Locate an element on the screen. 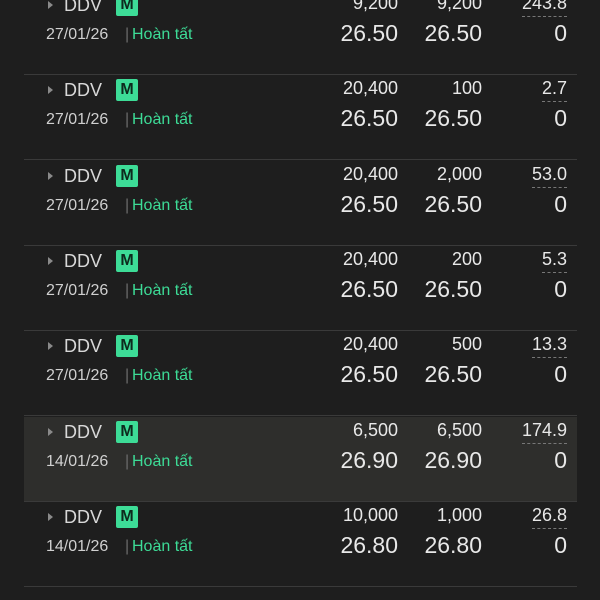  matched-quantity: 2,000 is located at coordinates (459, 173).